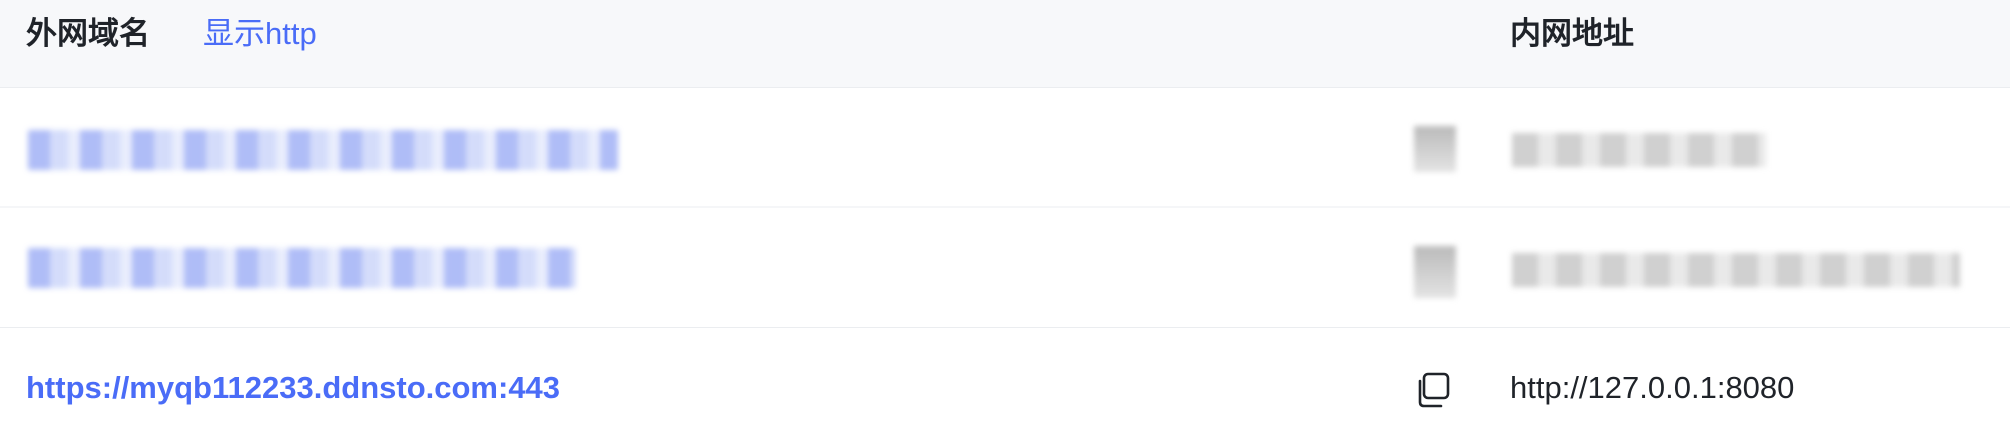  What do you see at coordinates (293, 381) in the screenshot?
I see `domain-link: https://myqb112233.ddnsto.com:443` at bounding box center [293, 381].